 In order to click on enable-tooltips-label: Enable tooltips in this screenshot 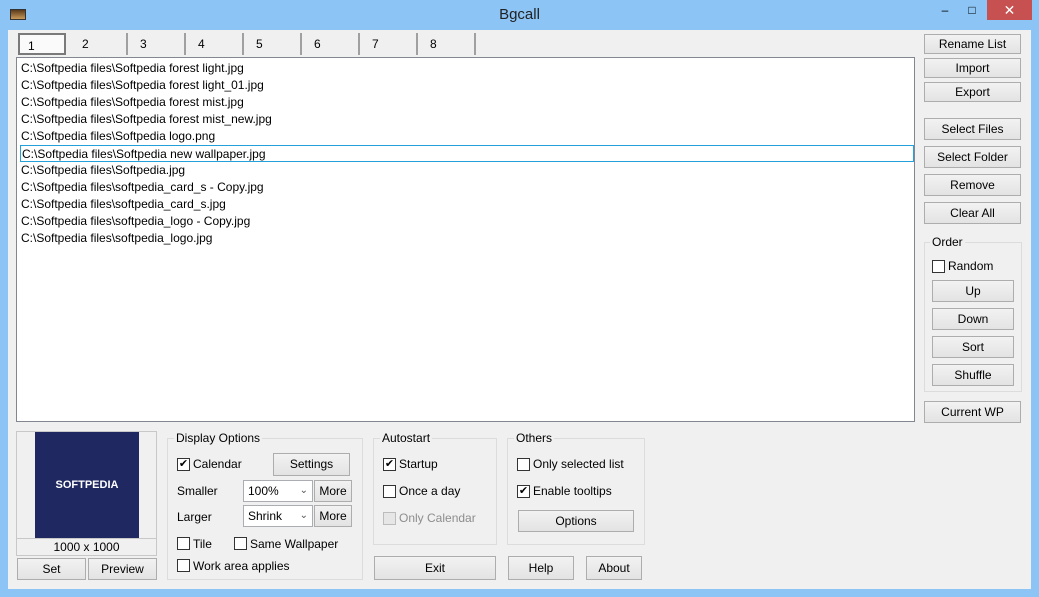, I will do `click(572, 491)`.